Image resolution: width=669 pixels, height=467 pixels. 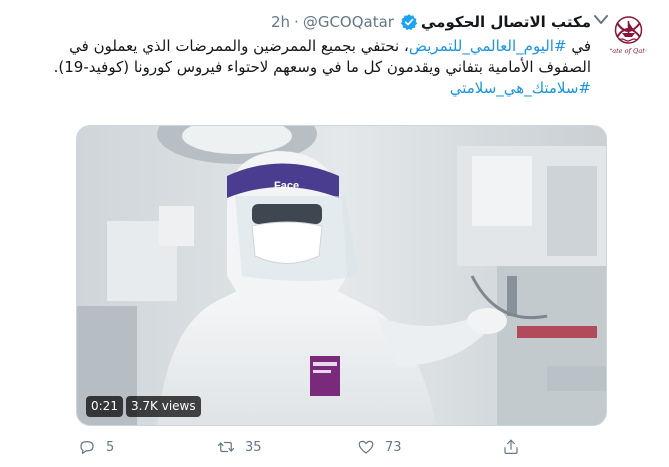 What do you see at coordinates (488, 46) in the screenshot?
I see `hashtag-link: #اليوم_العالمي_للتمريض` at bounding box center [488, 46].